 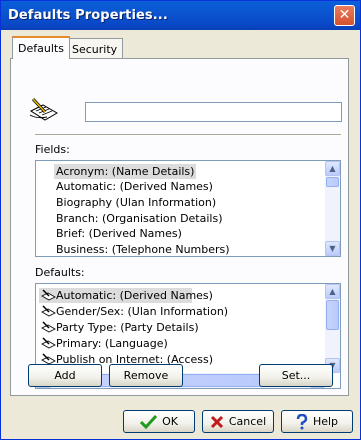 I want to click on list-item: Party Type: (Party Details), so click(x=119, y=327).